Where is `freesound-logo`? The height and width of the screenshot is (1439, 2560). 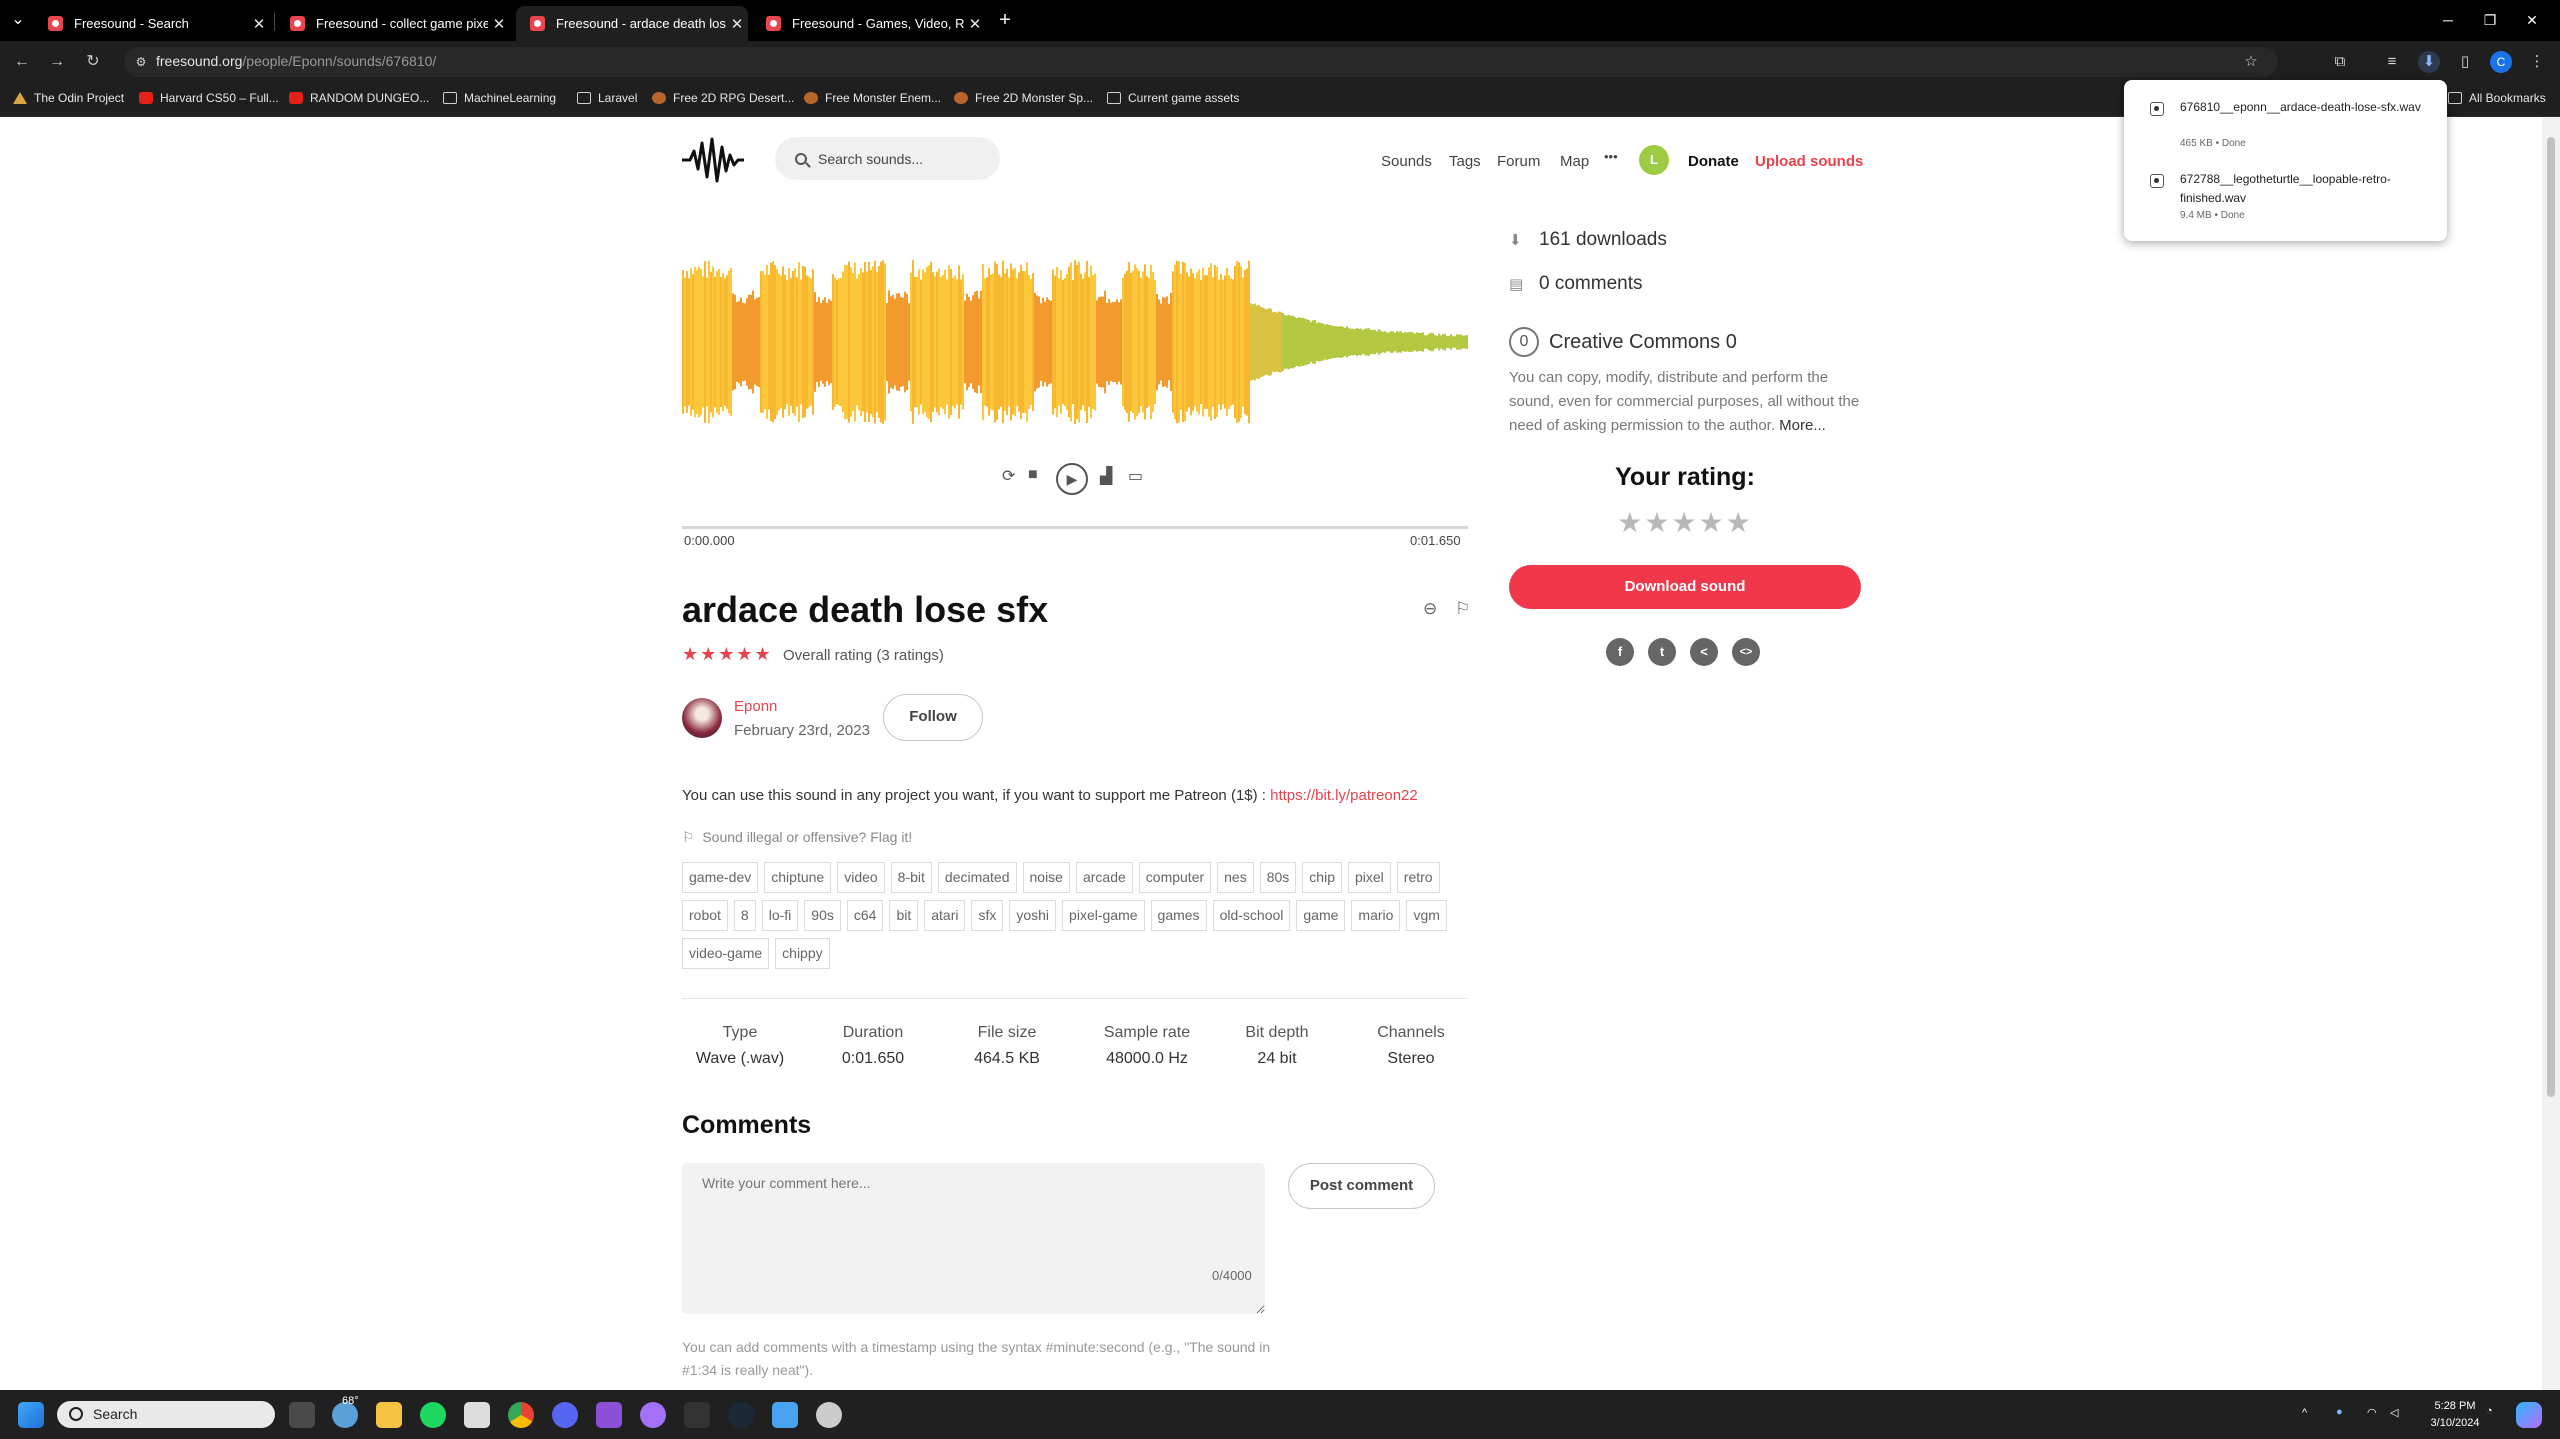 freesound-logo is located at coordinates (713, 160).